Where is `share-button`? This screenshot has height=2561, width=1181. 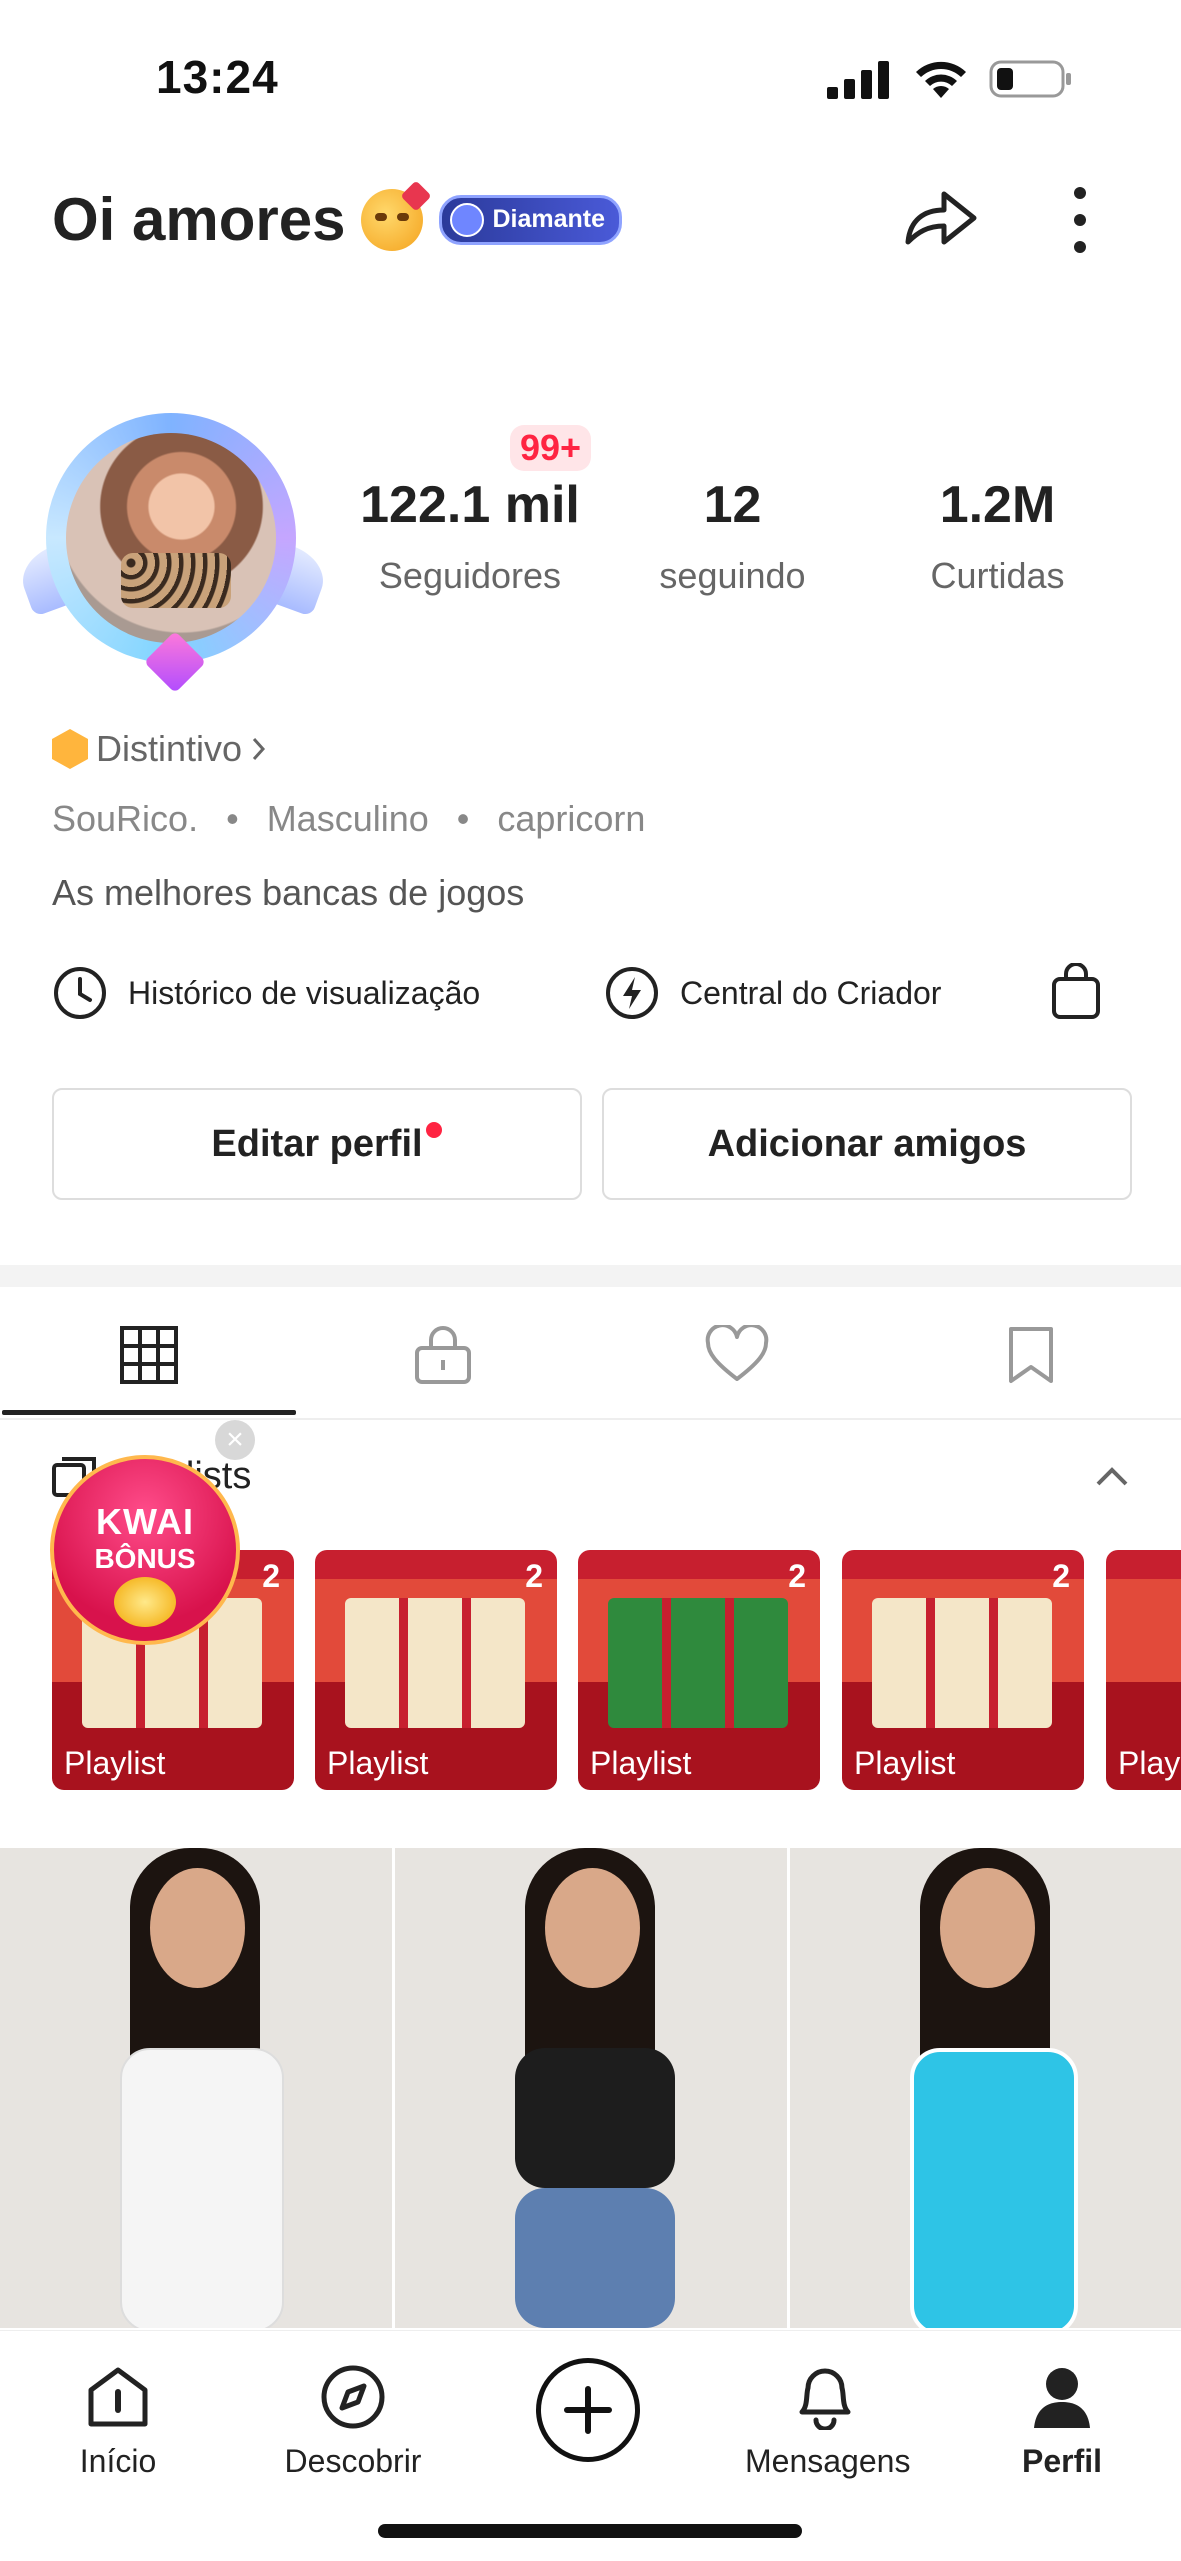
share-button is located at coordinates (940, 220).